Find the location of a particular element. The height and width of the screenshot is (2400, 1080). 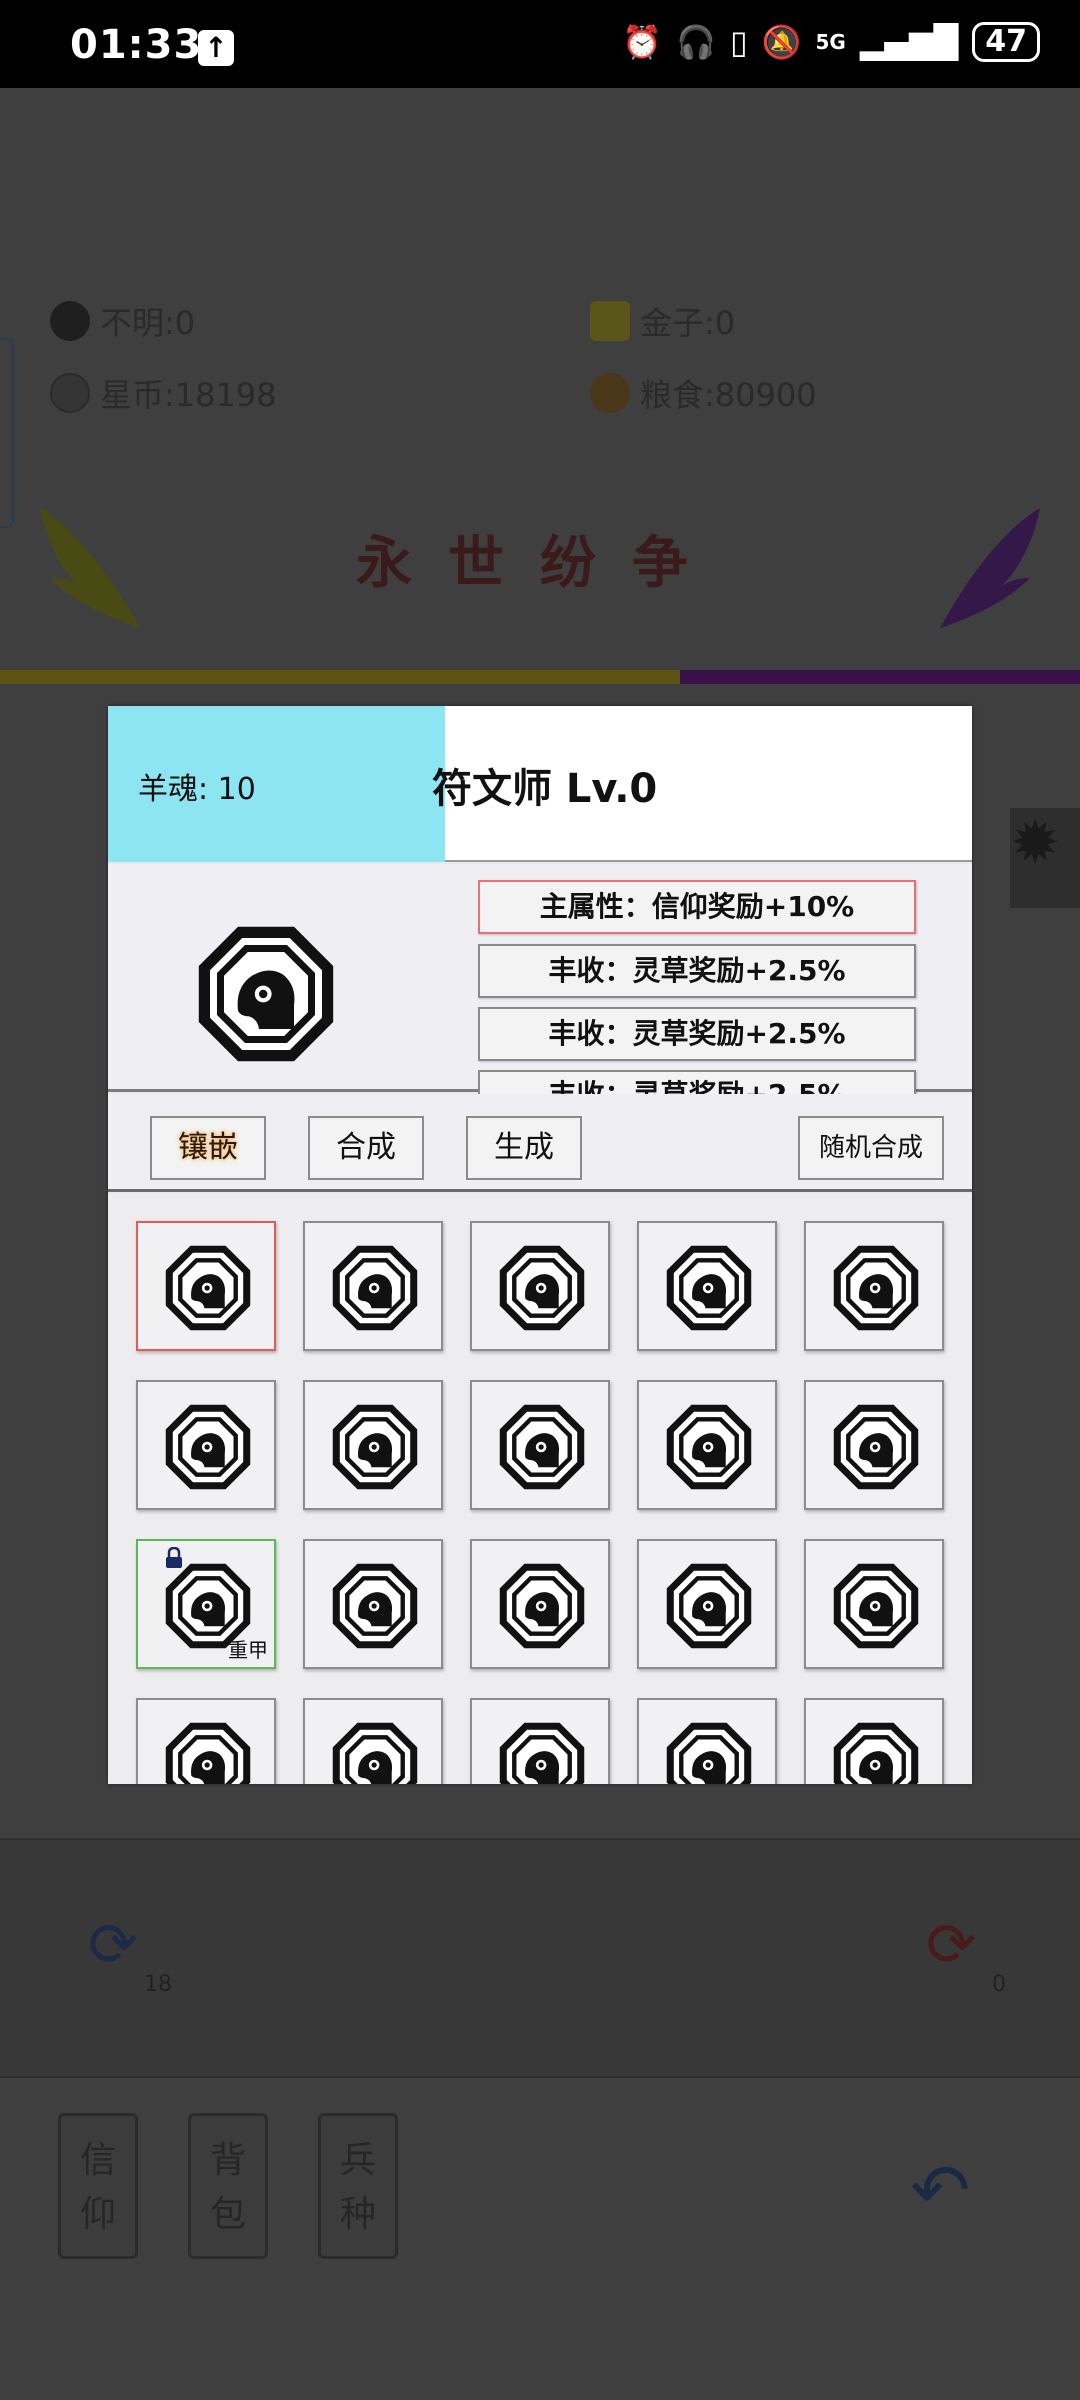

side-tab is located at coordinates (7, 433).